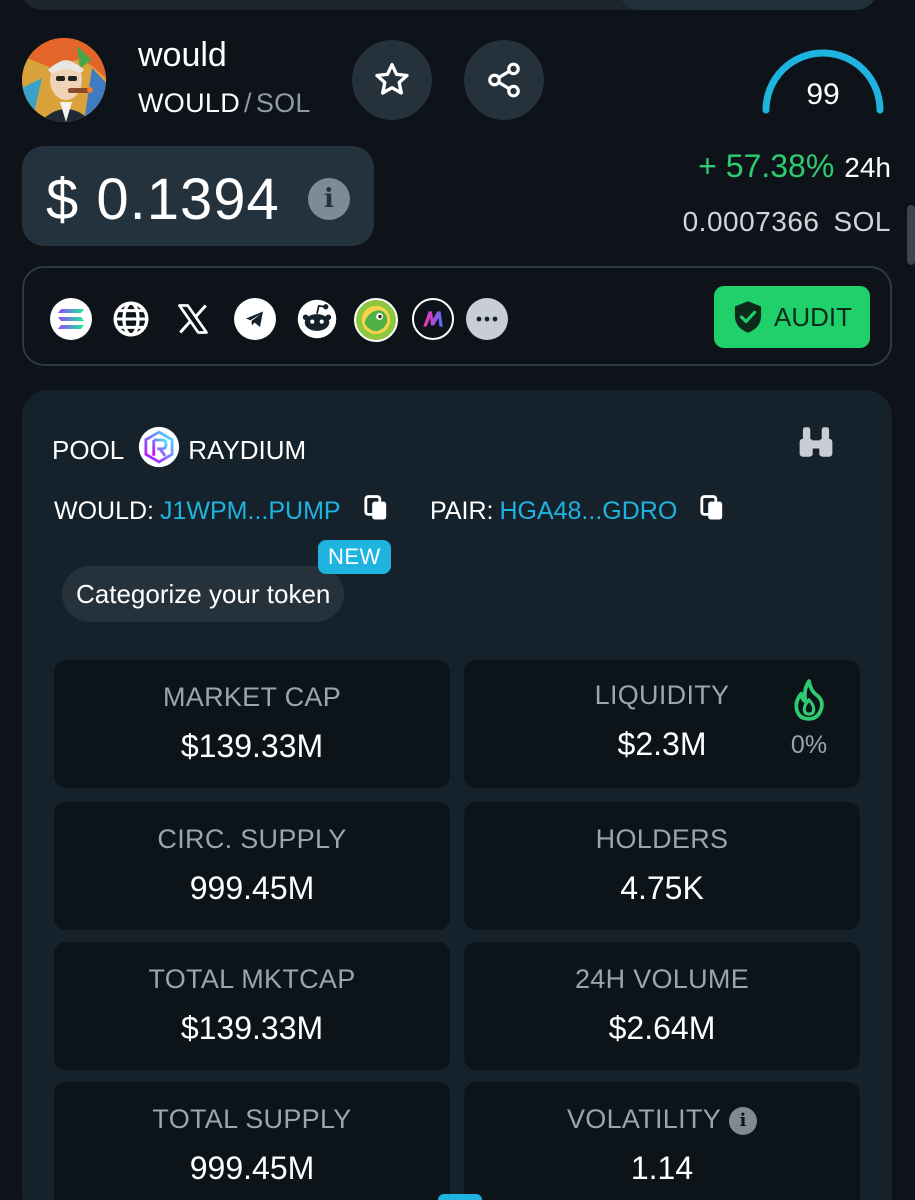 Image resolution: width=915 pixels, height=1200 pixels. What do you see at coordinates (823, 94) in the screenshot?
I see `score-value: 99` at bounding box center [823, 94].